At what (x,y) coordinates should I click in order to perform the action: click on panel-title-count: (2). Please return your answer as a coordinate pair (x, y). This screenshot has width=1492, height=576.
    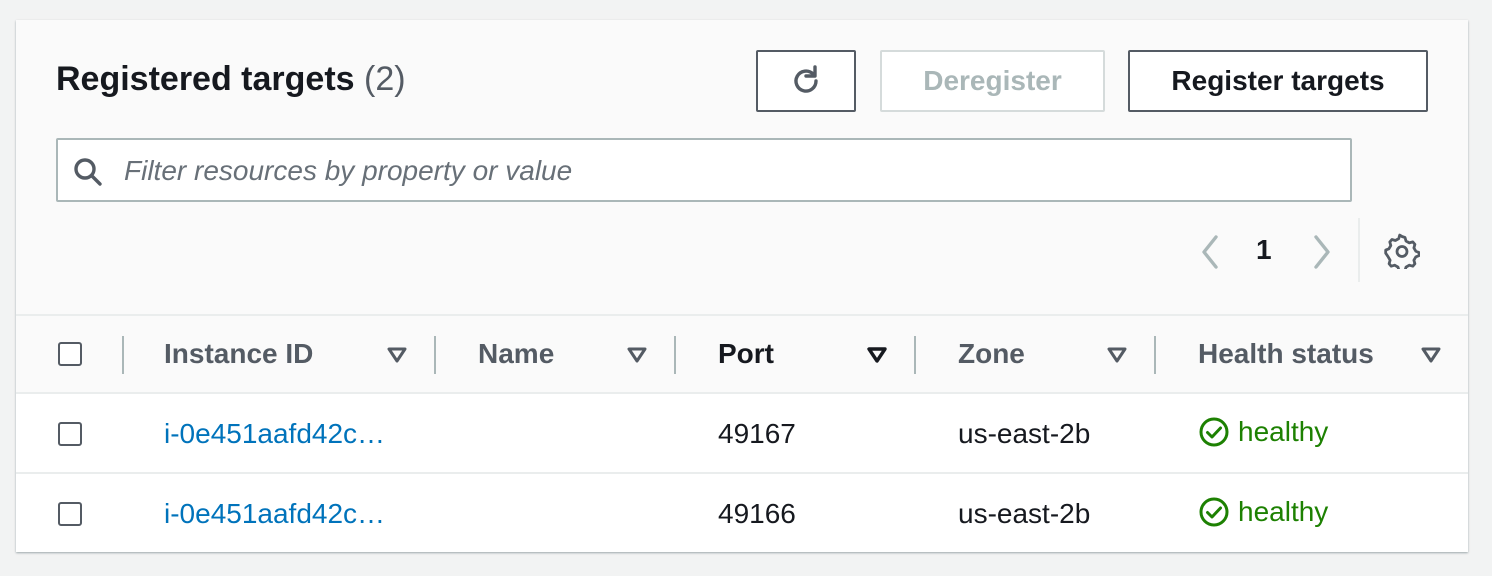
    Looking at the image, I should click on (385, 79).